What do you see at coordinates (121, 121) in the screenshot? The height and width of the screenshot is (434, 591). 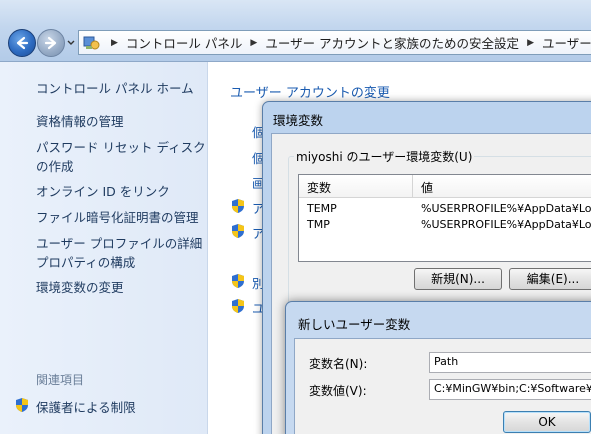 I see `manage-credentials-link: 資格情報の管理` at bounding box center [121, 121].